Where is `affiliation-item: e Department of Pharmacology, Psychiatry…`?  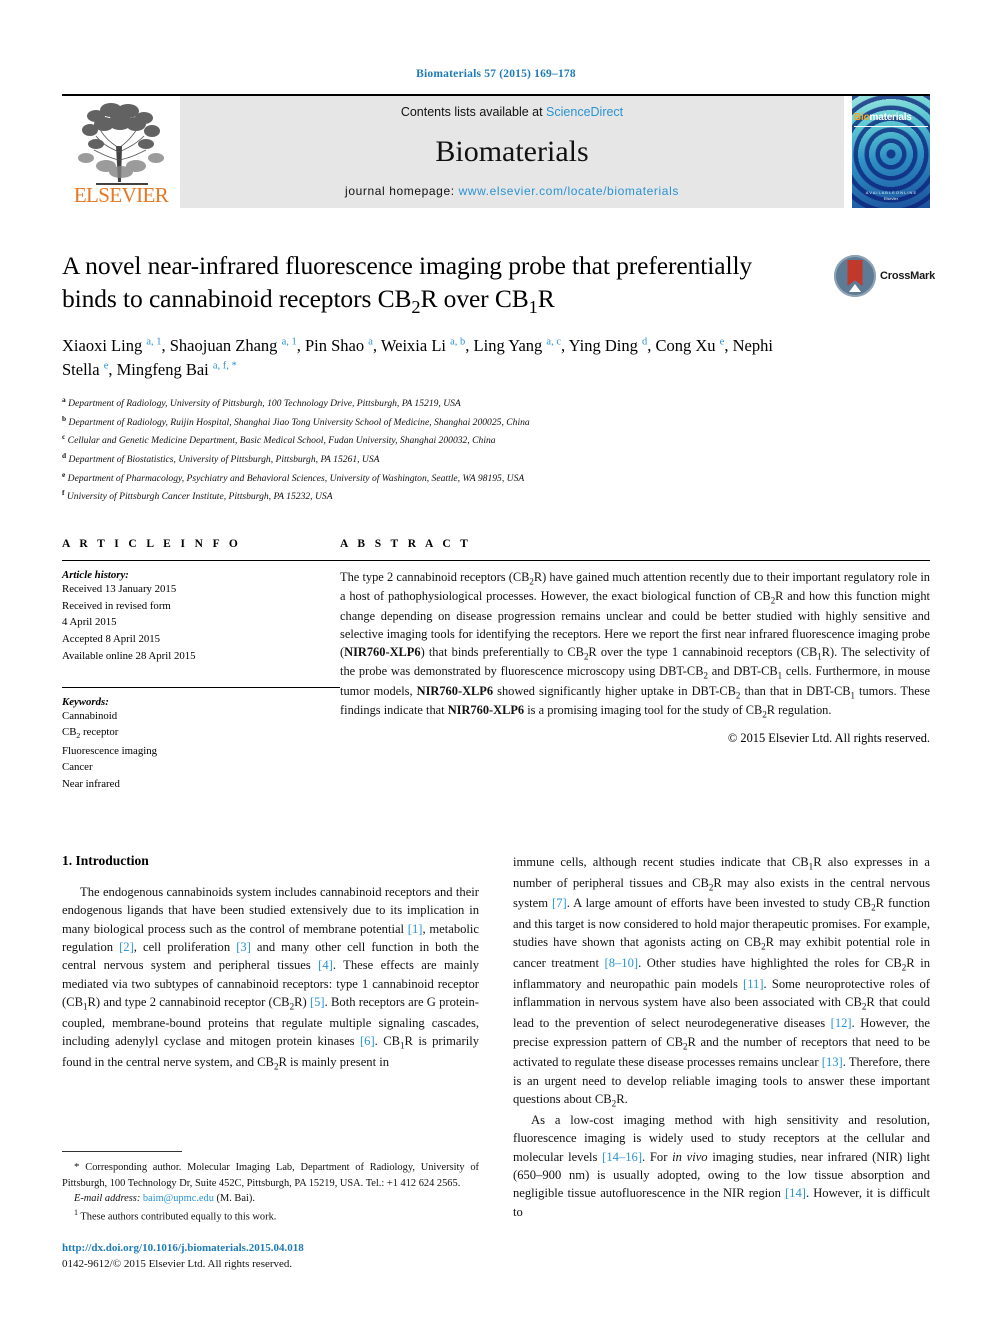 affiliation-item: e Department of Pharmacology, Psychiatry… is located at coordinates (496, 478).